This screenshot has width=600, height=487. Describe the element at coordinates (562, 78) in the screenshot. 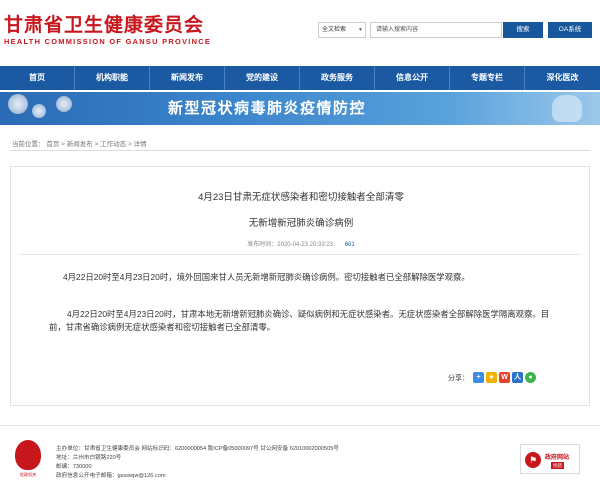

I see `nav-item-reform: 深化医改` at that location.